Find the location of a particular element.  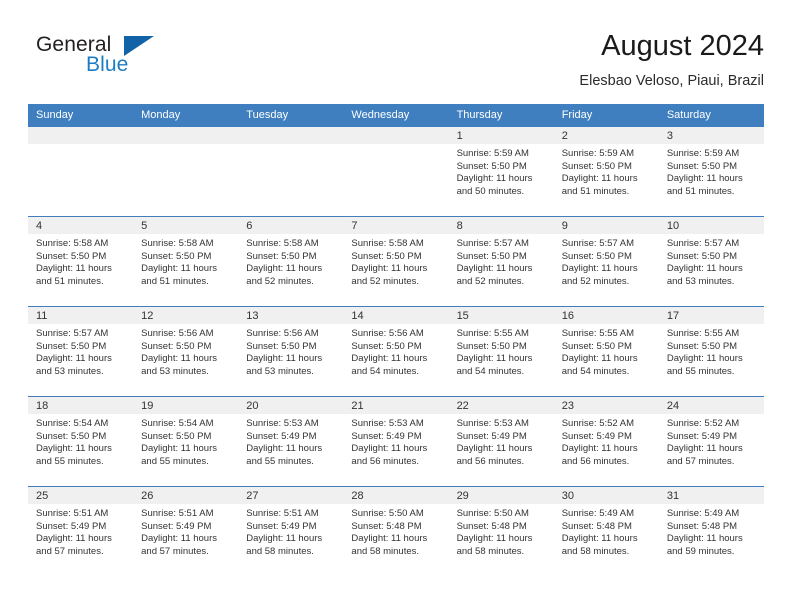

dow-header-saturday: Saturday is located at coordinates (711, 115).